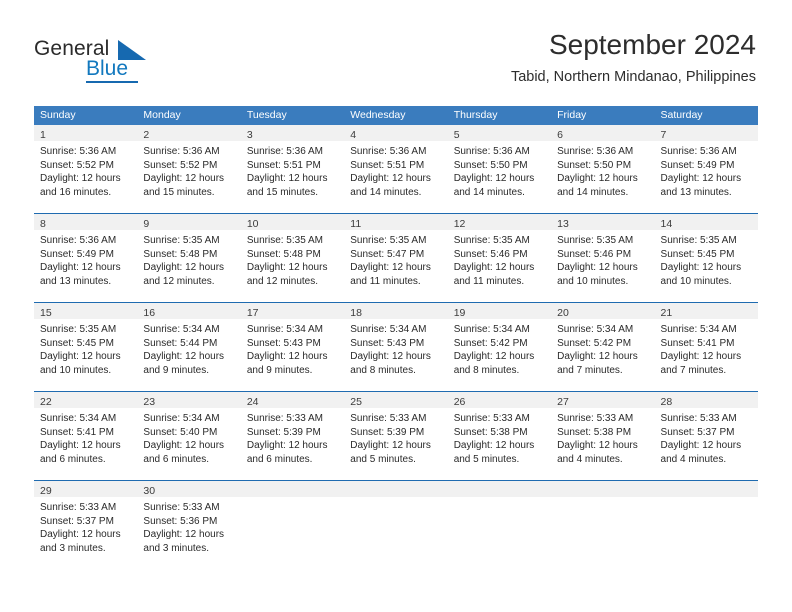 This screenshot has width=792, height=612. I want to click on day-number-band: 23, so click(189, 400).